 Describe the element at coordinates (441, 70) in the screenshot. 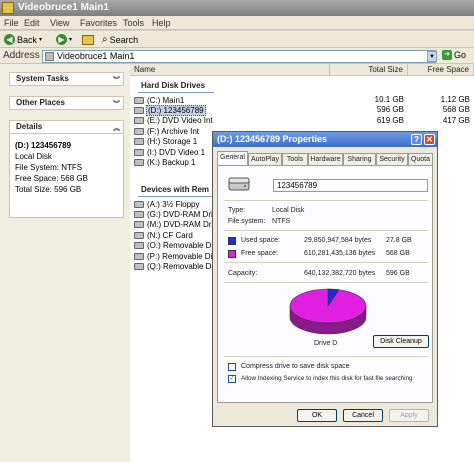

I see `column-free-space: Free Space` at that location.